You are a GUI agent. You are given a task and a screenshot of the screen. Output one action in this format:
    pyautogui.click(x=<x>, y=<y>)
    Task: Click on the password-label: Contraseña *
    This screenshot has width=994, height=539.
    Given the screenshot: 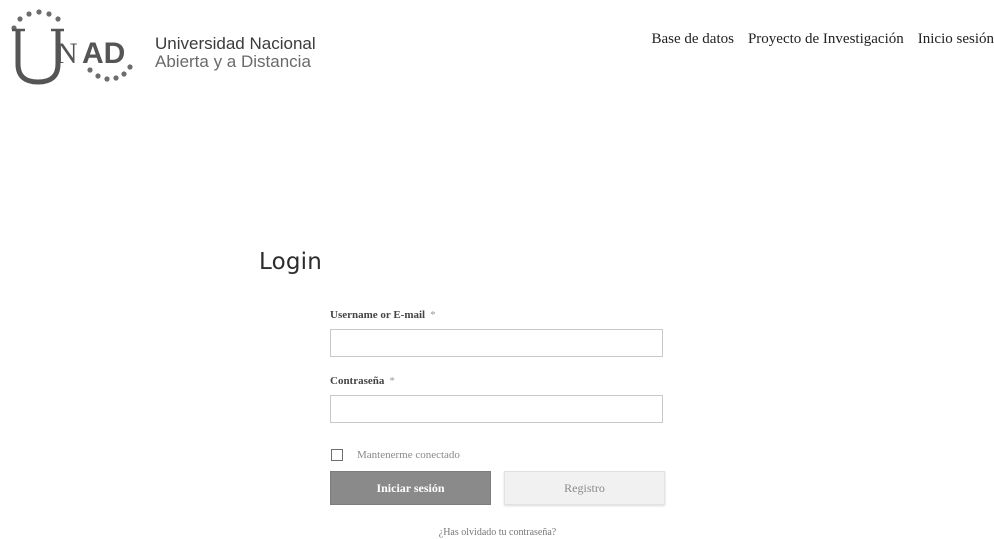 What is the action you would take?
    pyautogui.click(x=362, y=381)
    